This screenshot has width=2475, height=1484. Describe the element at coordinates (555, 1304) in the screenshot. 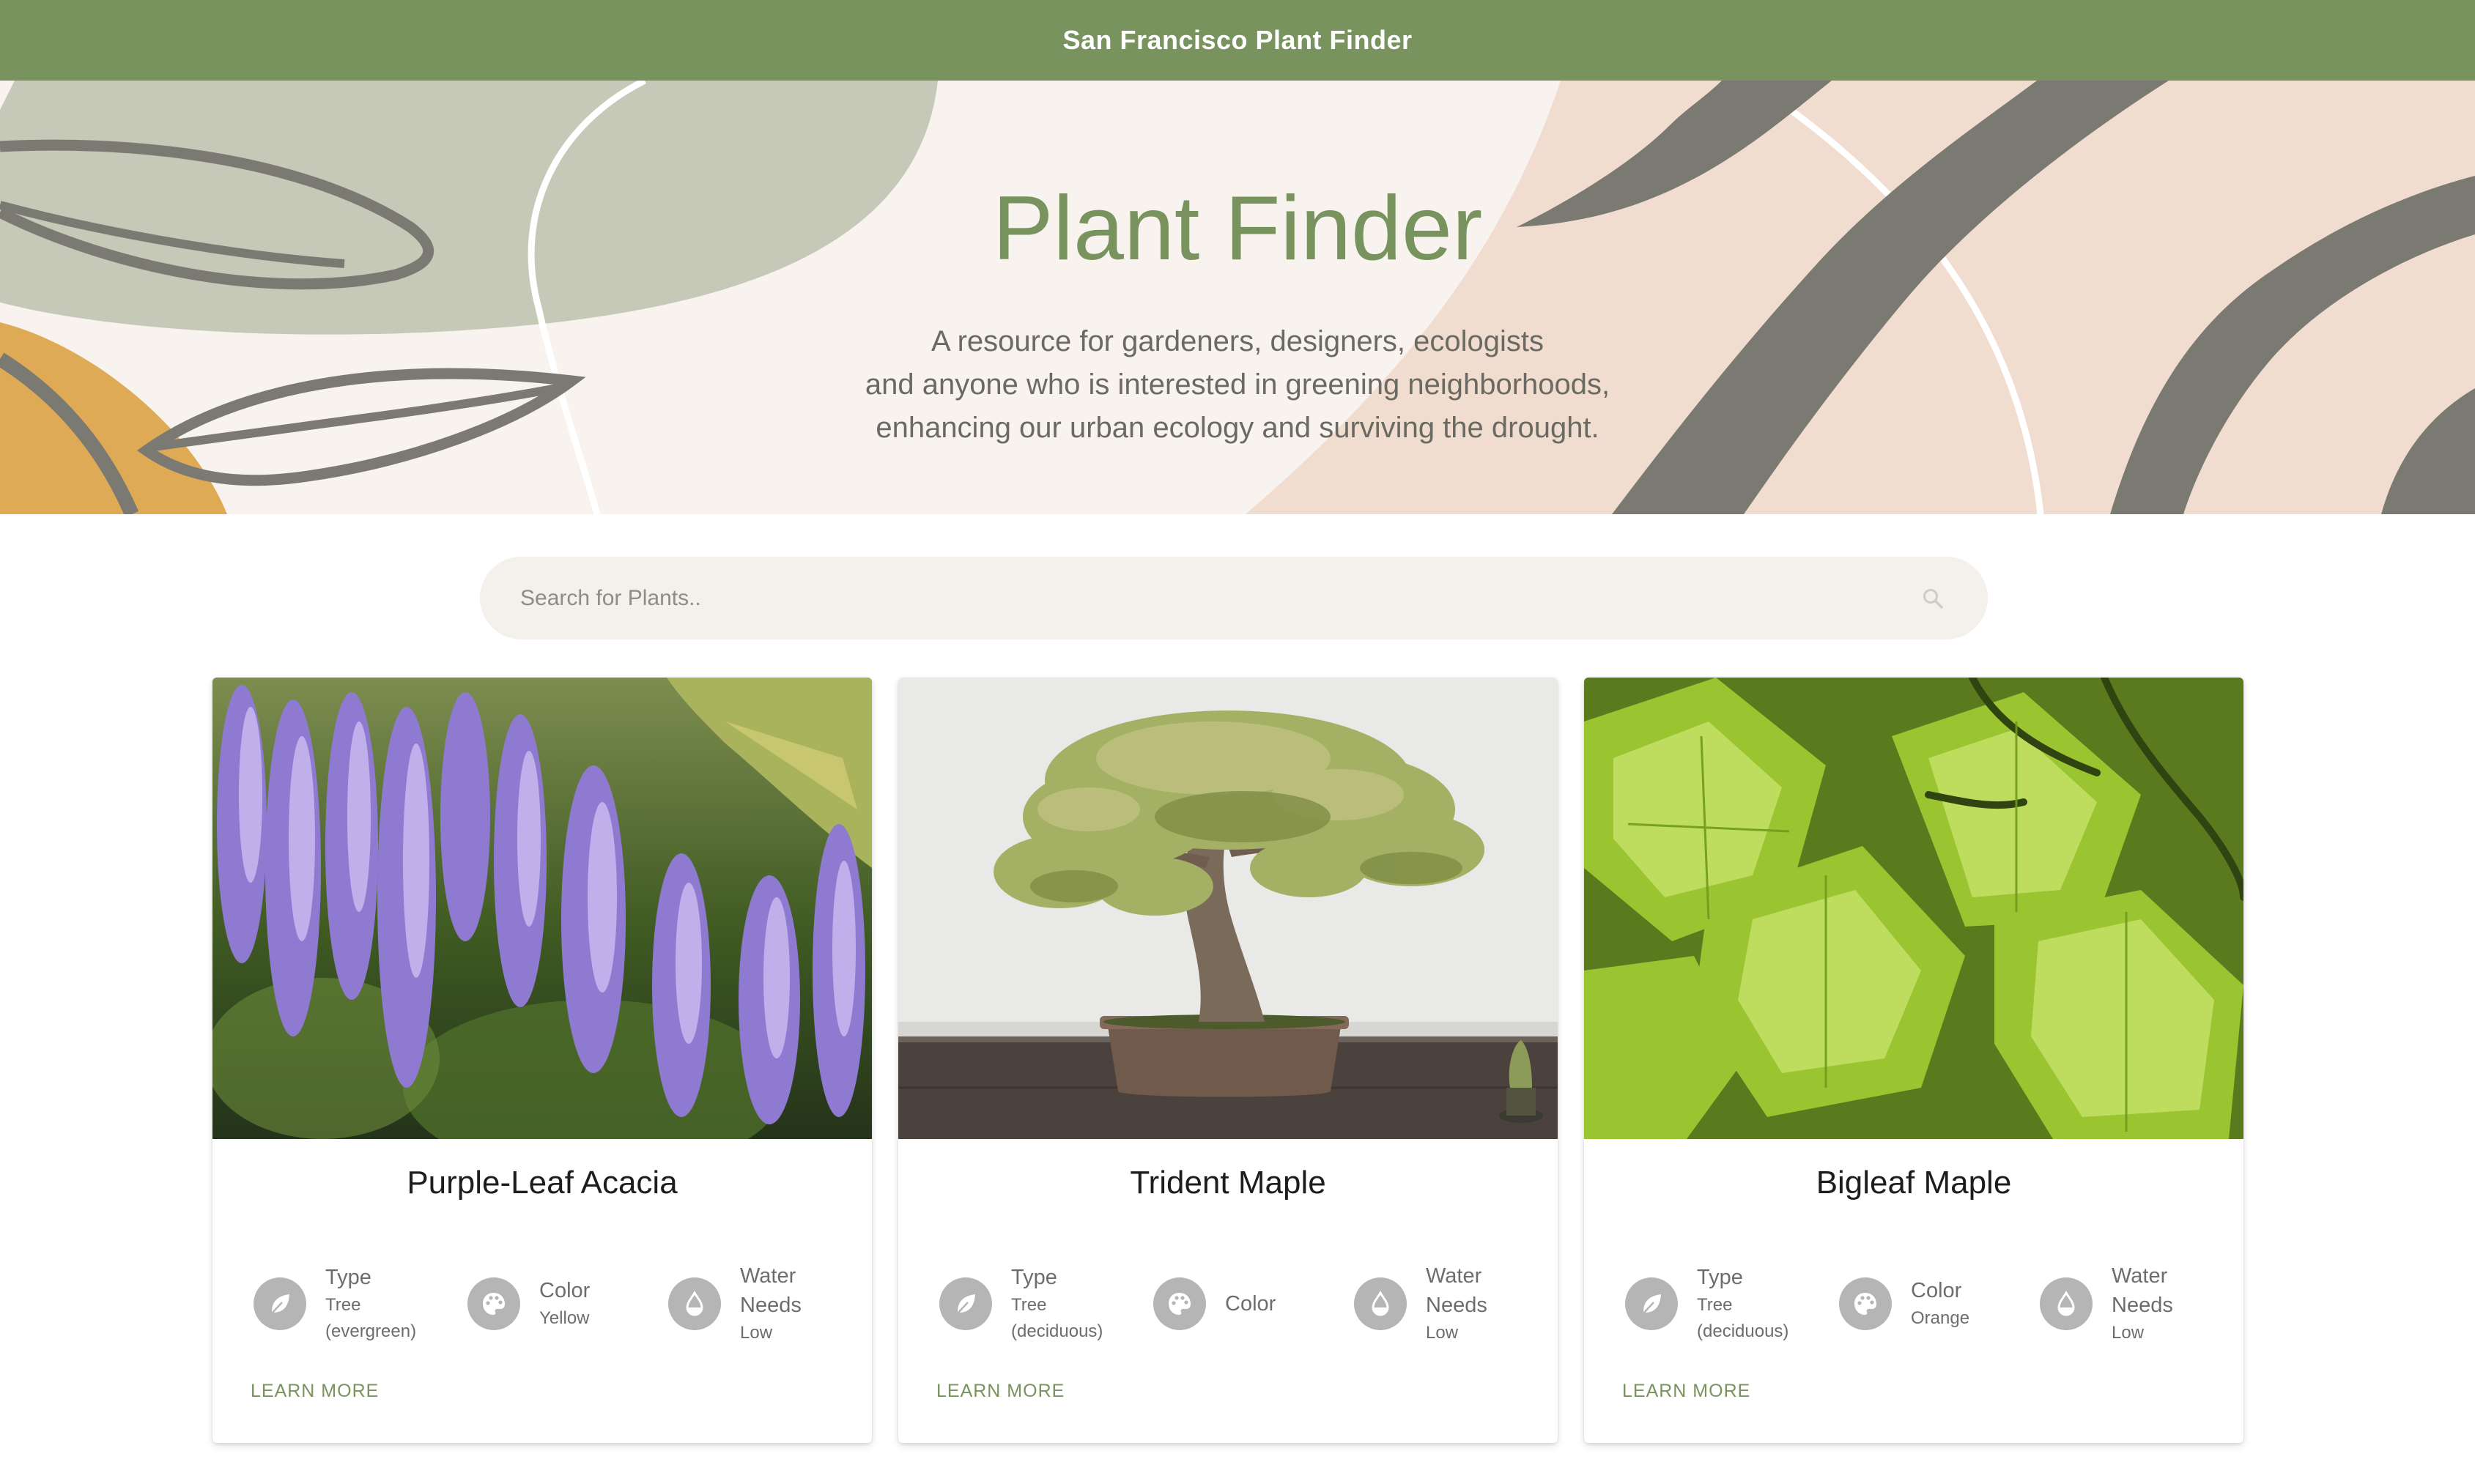

I see `attribute-color: Color Yellow` at that location.